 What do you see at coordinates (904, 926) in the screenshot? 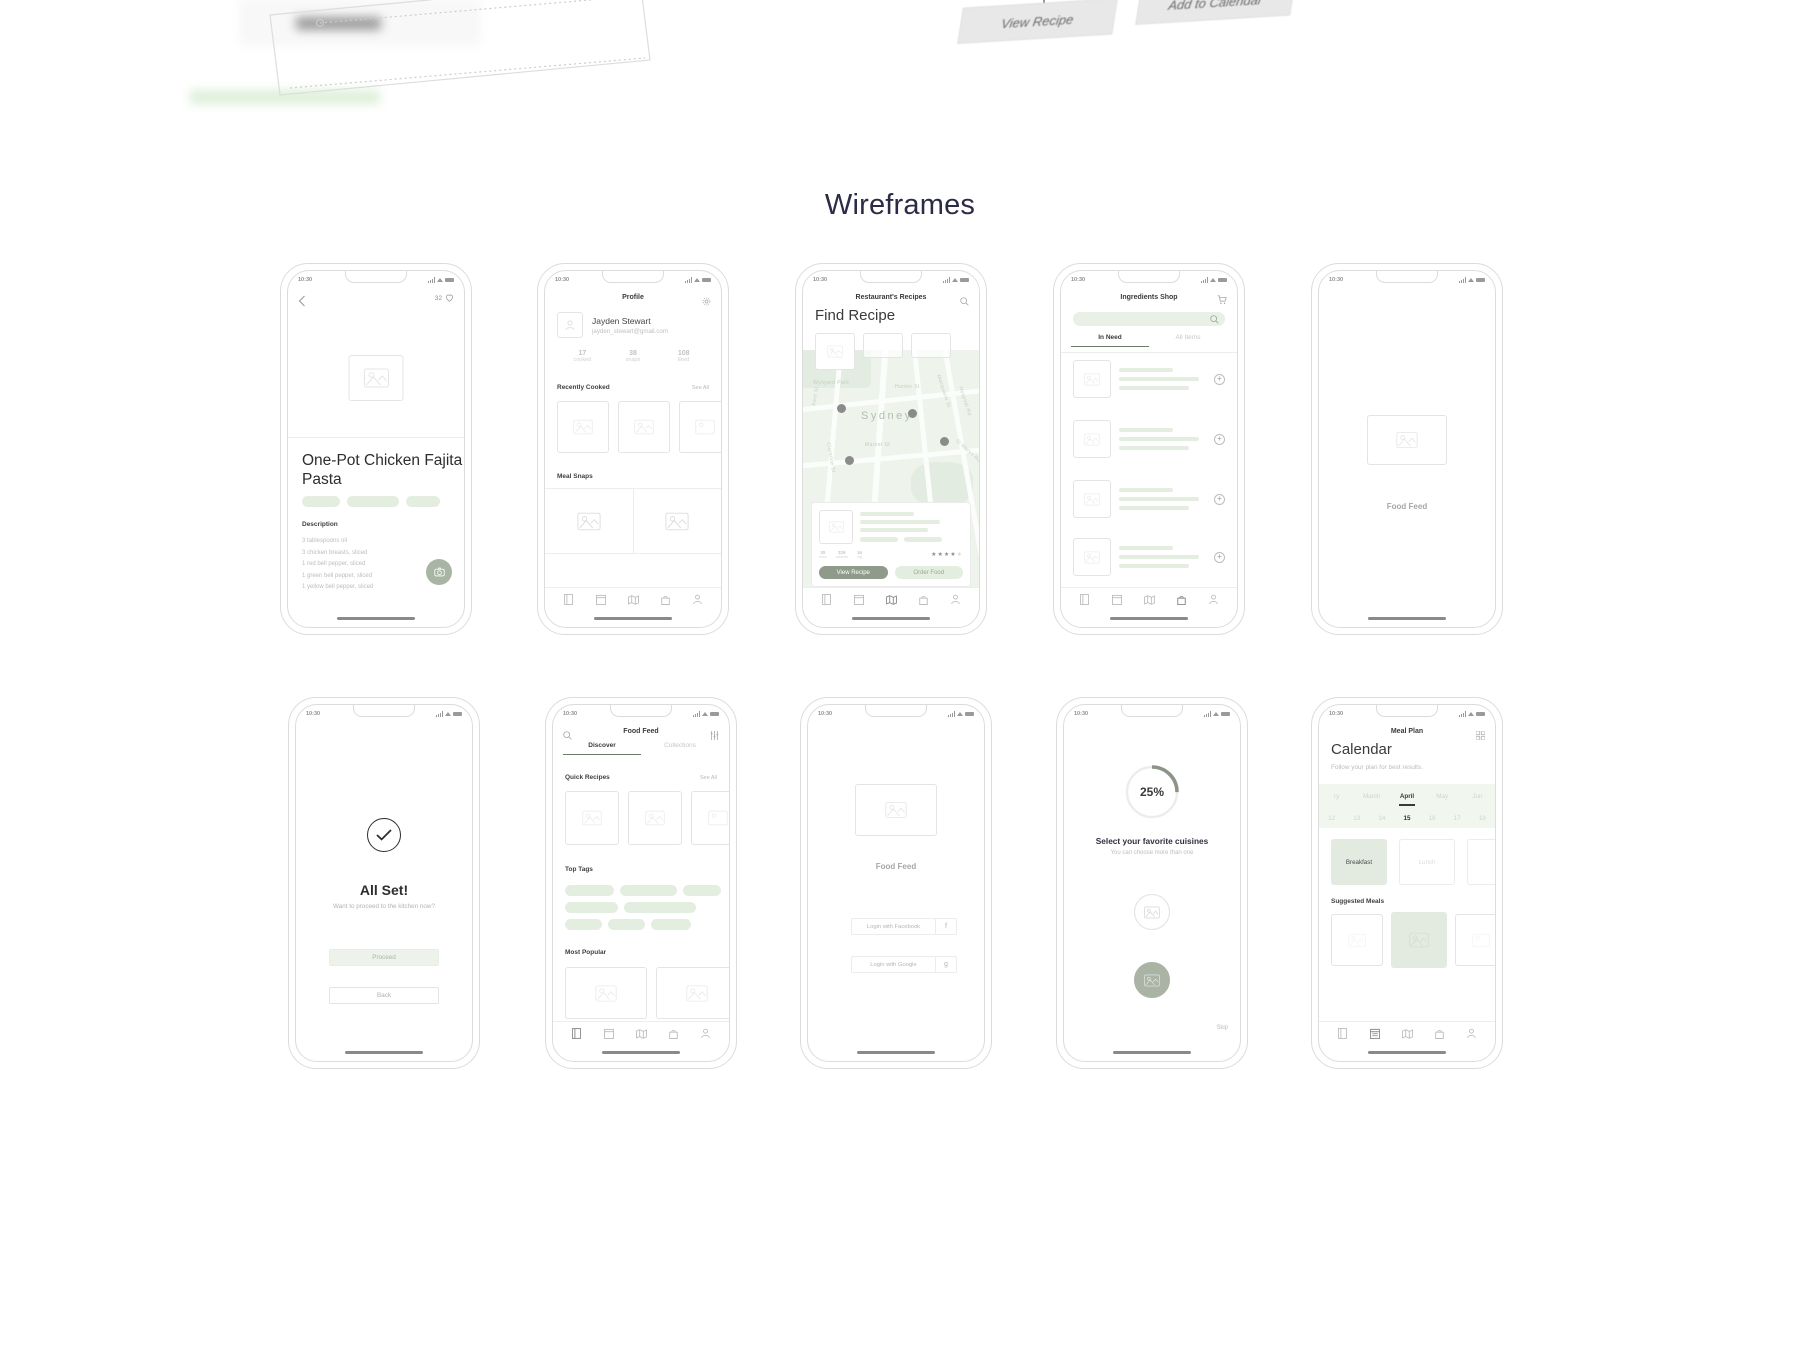
I see `login-facebook-button: Login with Facebook f` at bounding box center [904, 926].